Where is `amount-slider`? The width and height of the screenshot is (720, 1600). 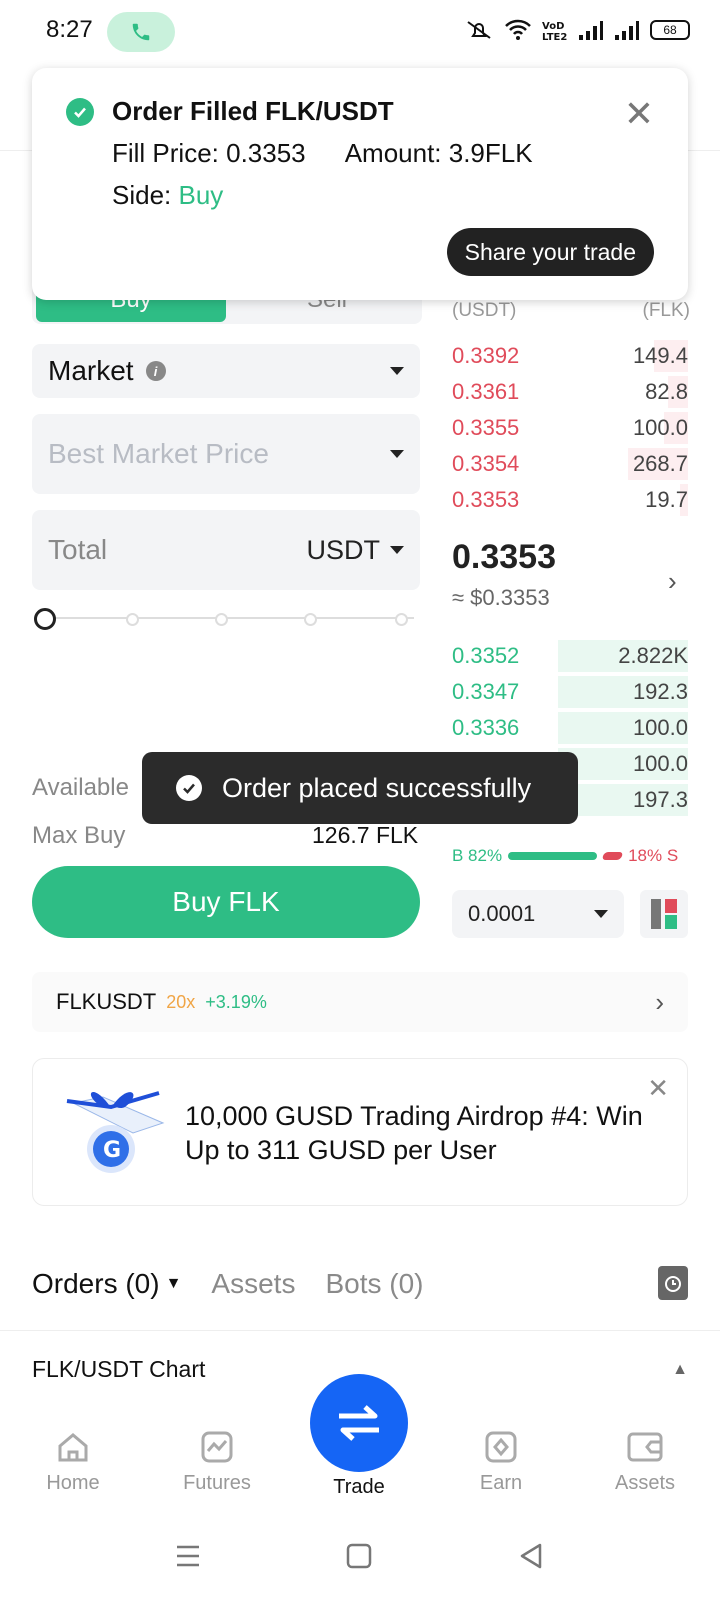
amount-slider is located at coordinates (227, 618).